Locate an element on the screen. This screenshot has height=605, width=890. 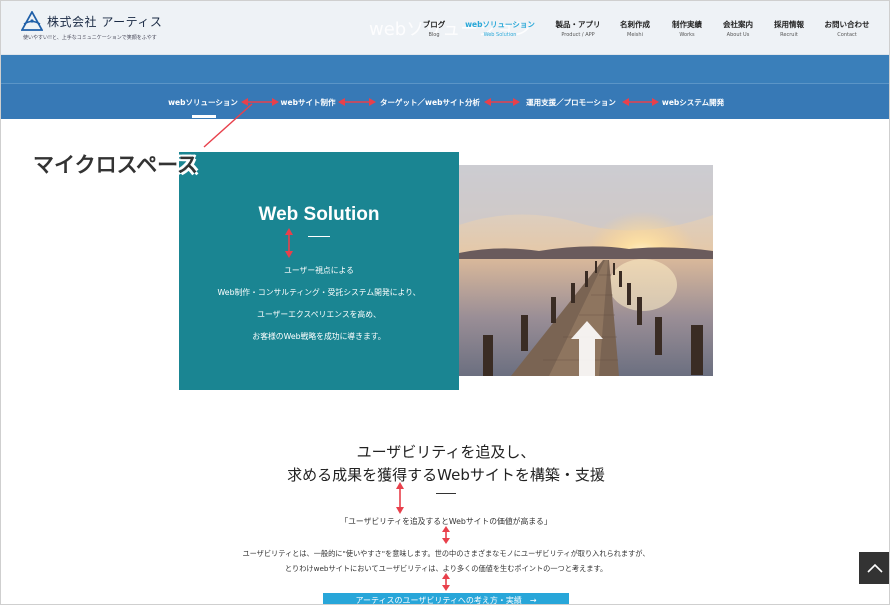
subnav-item-site-production: webサイト制作 is located at coordinates (308, 102).